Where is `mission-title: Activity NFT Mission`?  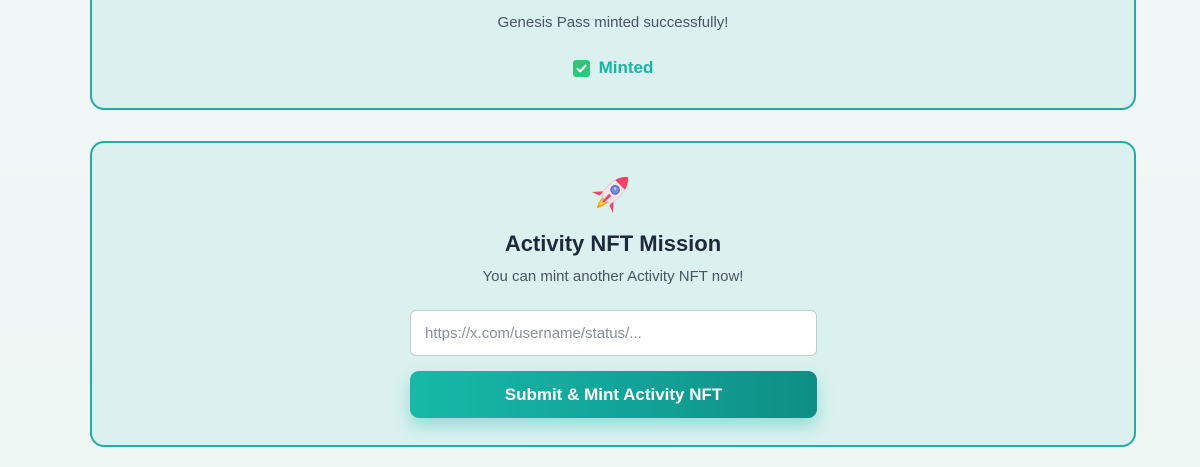 mission-title: Activity NFT Mission is located at coordinates (613, 243).